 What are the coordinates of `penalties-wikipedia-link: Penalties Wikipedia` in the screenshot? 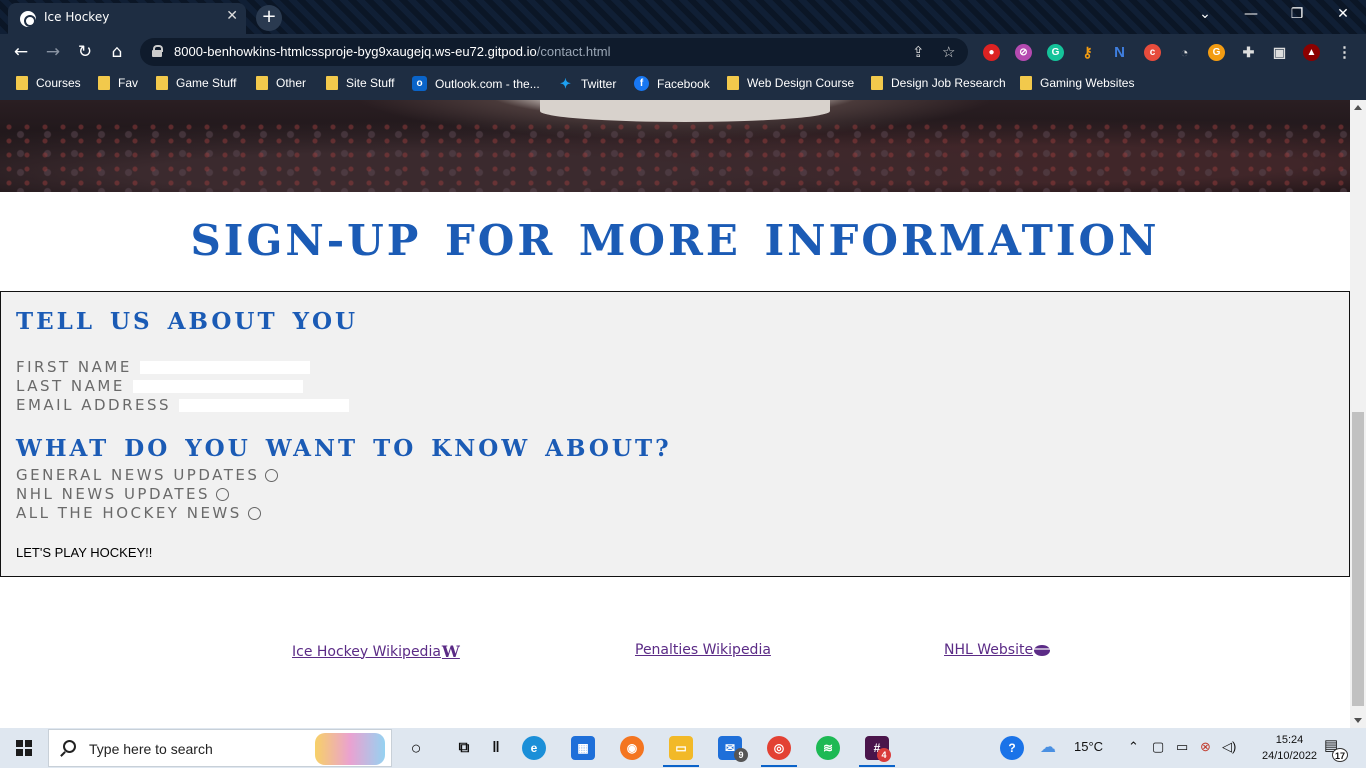 It's located at (703, 650).